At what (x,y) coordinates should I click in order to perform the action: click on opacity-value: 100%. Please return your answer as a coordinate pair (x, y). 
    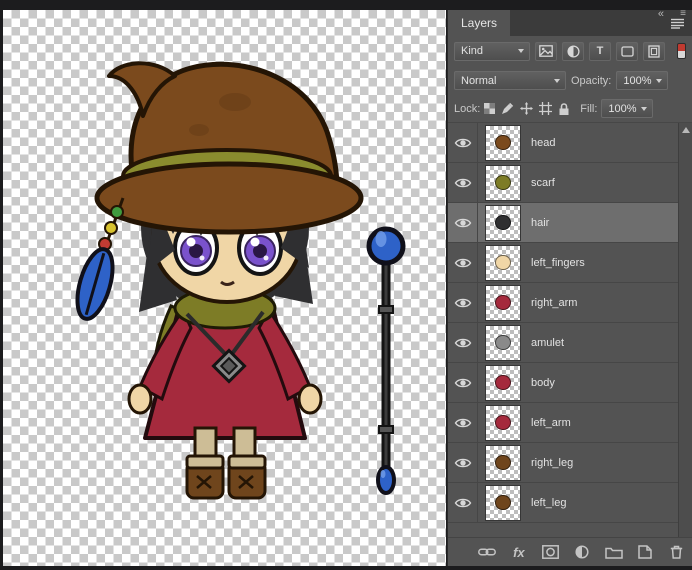
    Looking at the image, I should click on (637, 80).